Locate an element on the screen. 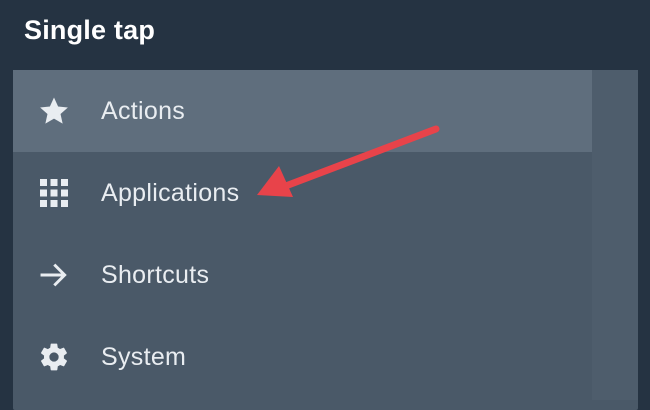 The width and height of the screenshot is (650, 410). gear-icon is located at coordinates (54, 357).